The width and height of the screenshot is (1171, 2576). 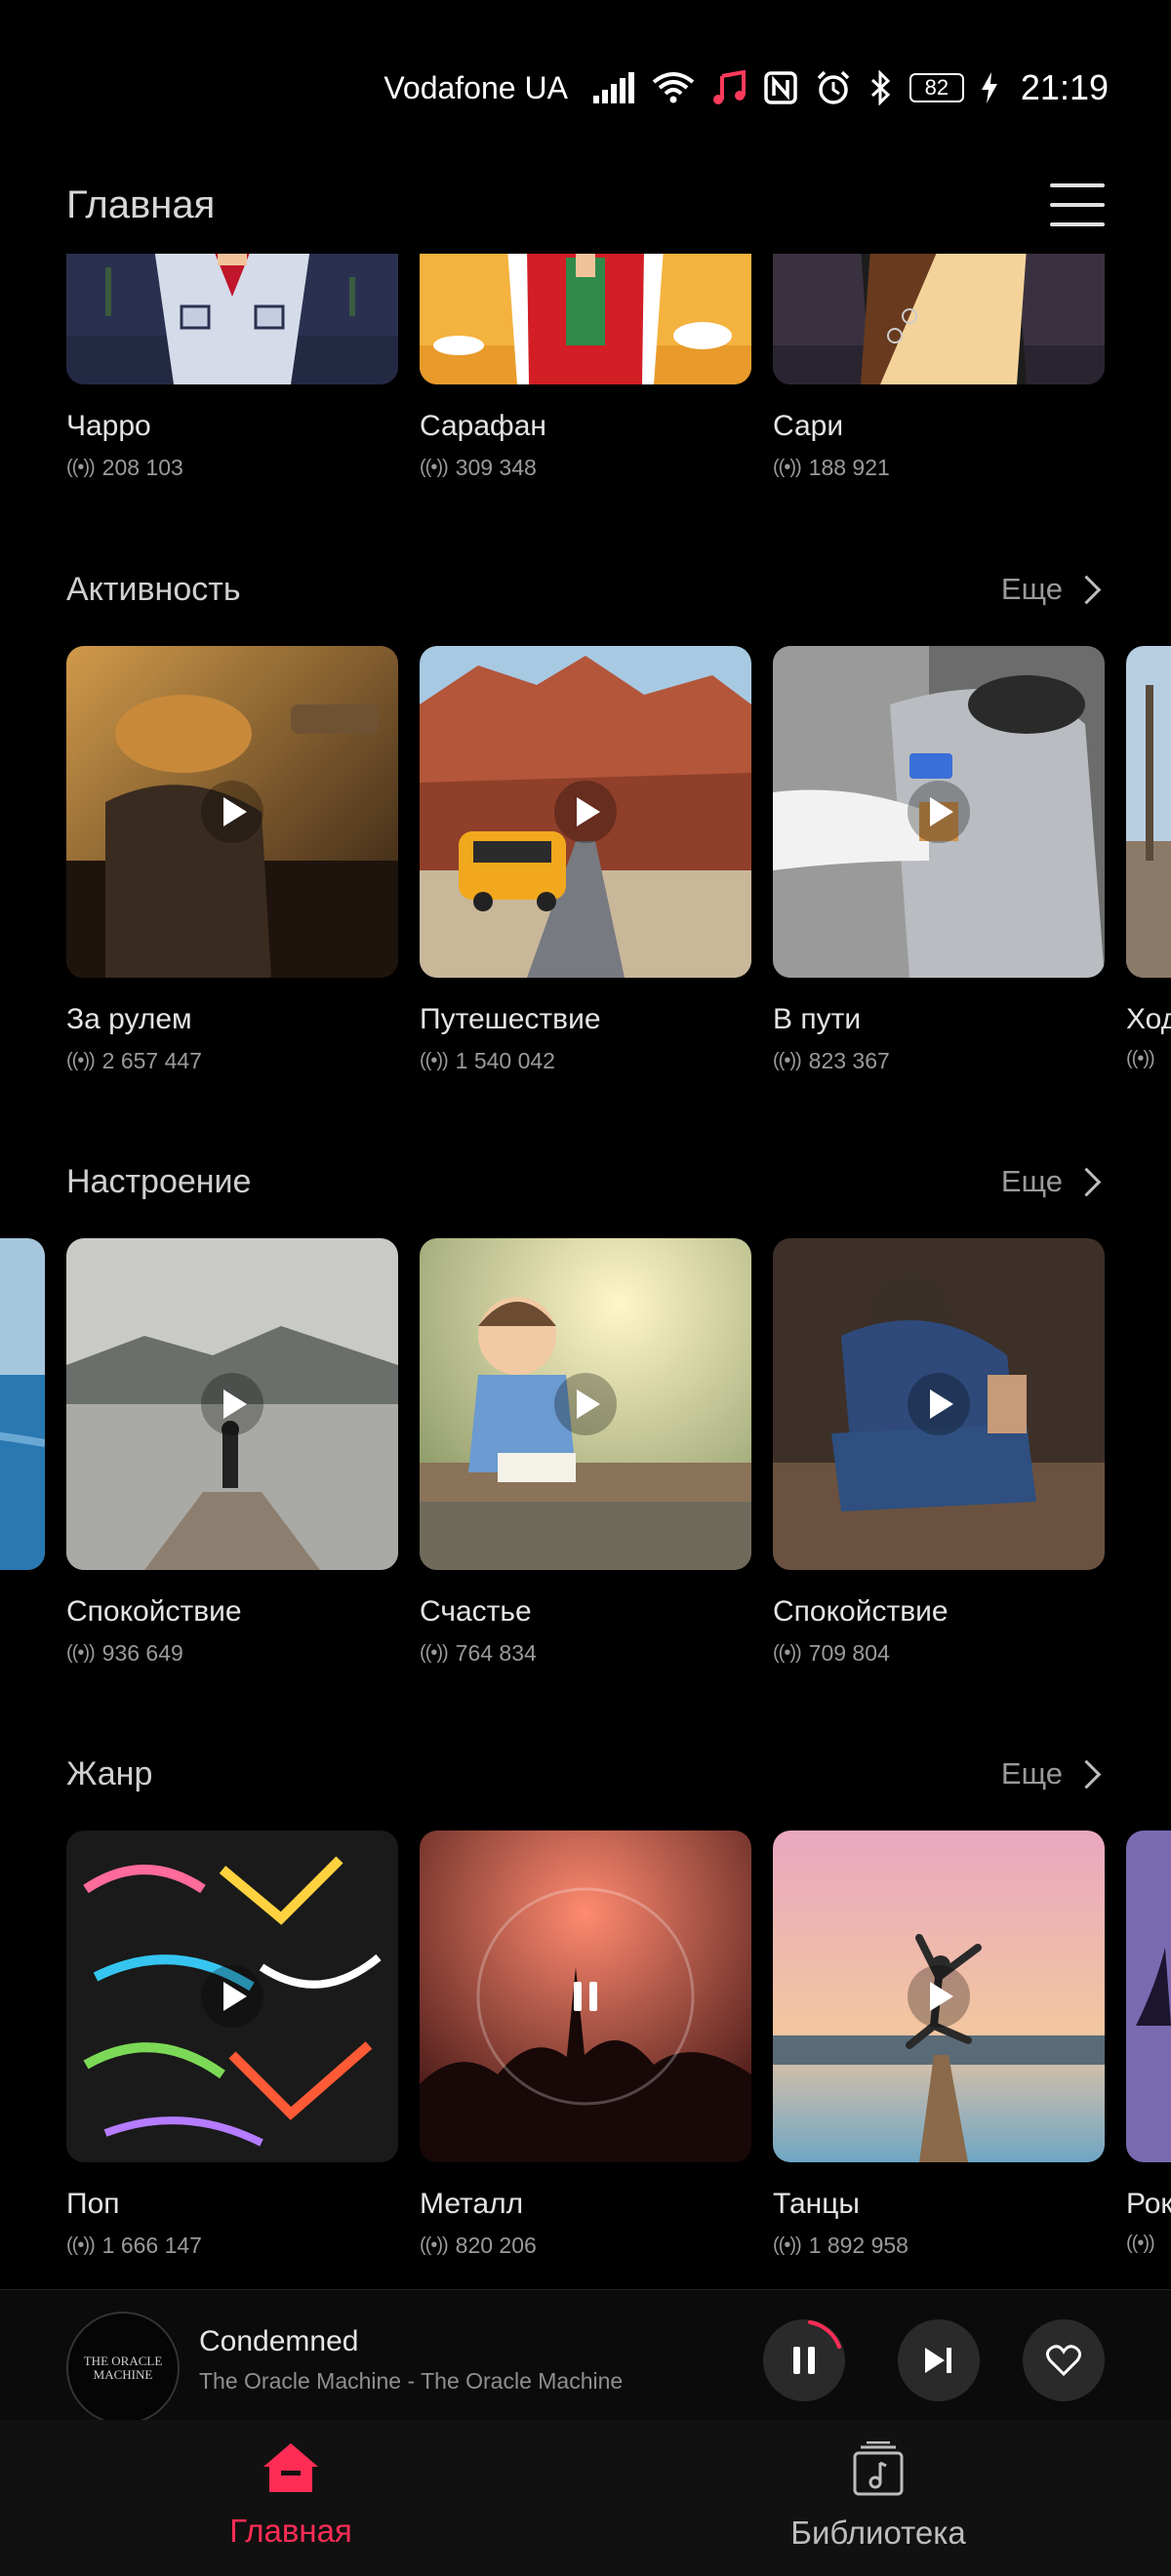 What do you see at coordinates (496, 1653) in the screenshot?
I see `listener-count-value: 764 834` at bounding box center [496, 1653].